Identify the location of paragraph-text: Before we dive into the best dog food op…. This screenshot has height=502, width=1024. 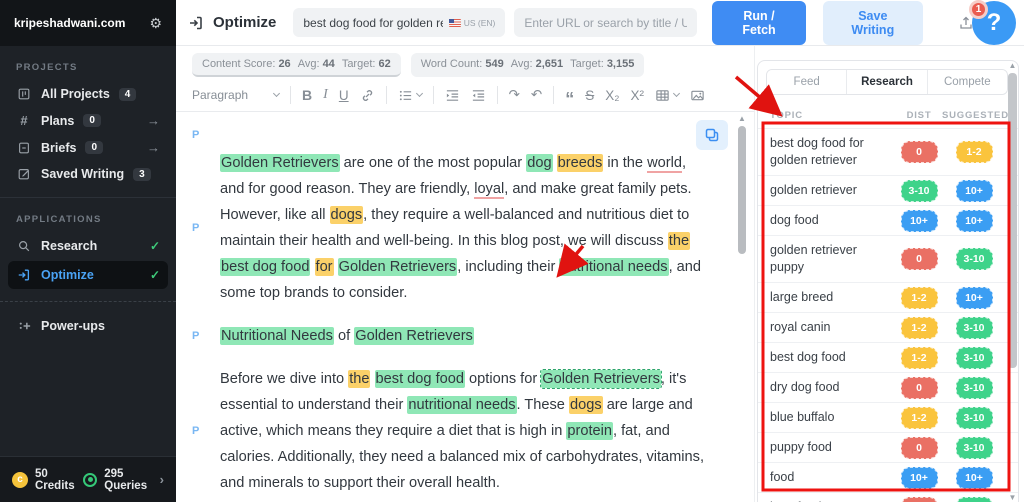
(466, 431).